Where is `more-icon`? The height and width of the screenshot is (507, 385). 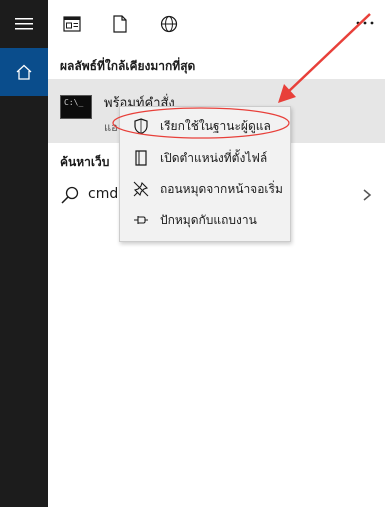 more-icon is located at coordinates (365, 23).